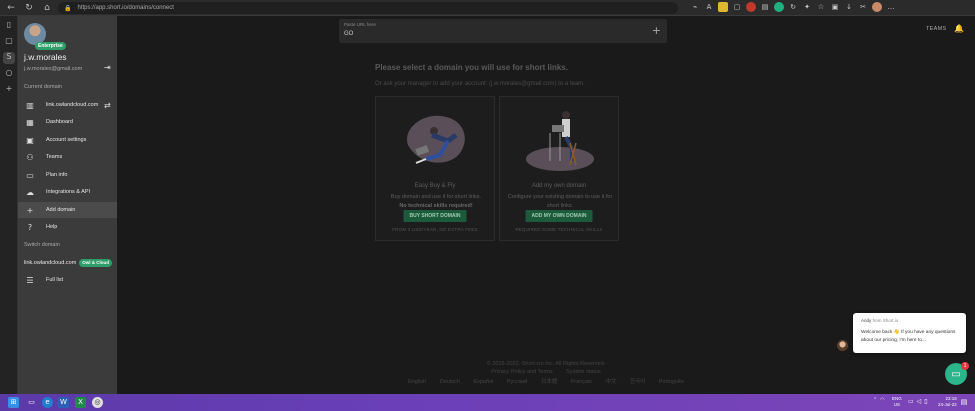  Describe the element at coordinates (436, 206) in the screenshot. I see `card-description-bold: No technical skills required!` at that location.